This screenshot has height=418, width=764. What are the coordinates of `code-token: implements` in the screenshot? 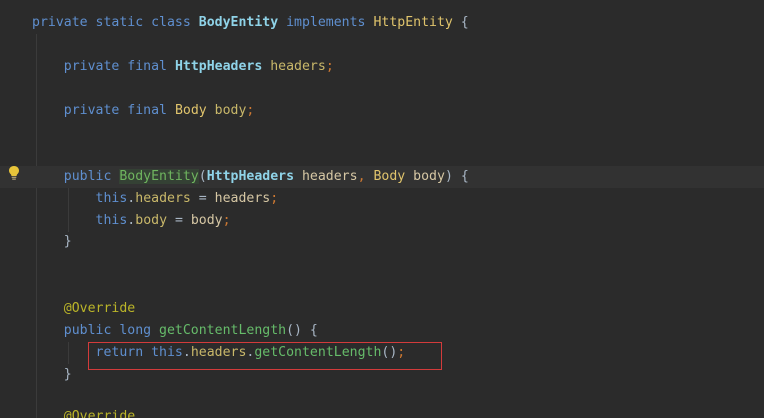 It's located at (326, 22).